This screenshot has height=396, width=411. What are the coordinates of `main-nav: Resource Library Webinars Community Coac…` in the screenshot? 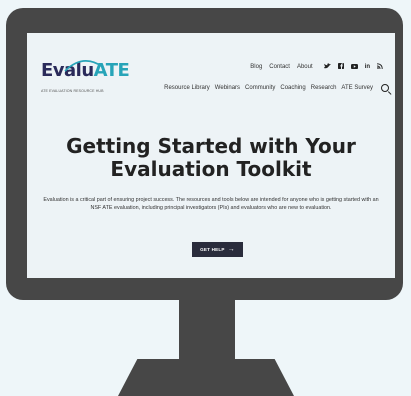 It's located at (276, 88).